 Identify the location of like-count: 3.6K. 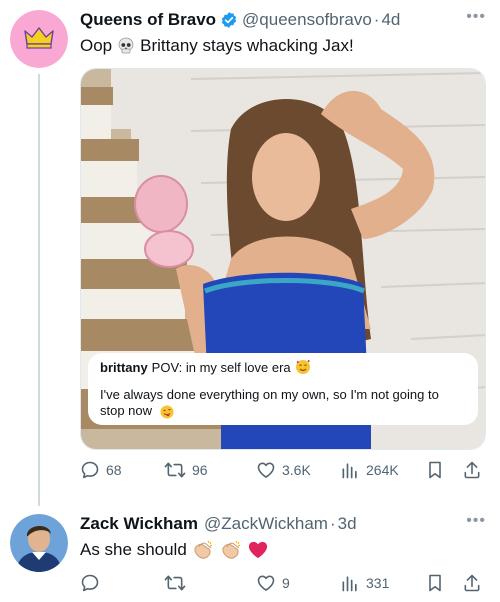
(296, 470).